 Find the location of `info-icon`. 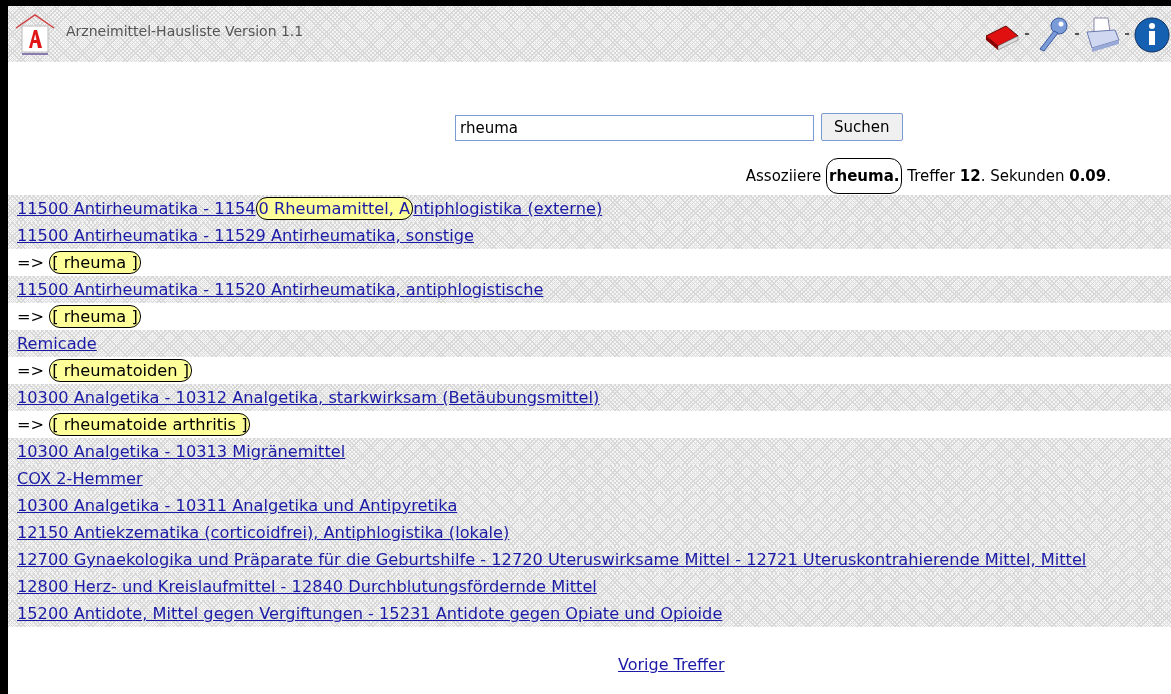

info-icon is located at coordinates (1151, 34).